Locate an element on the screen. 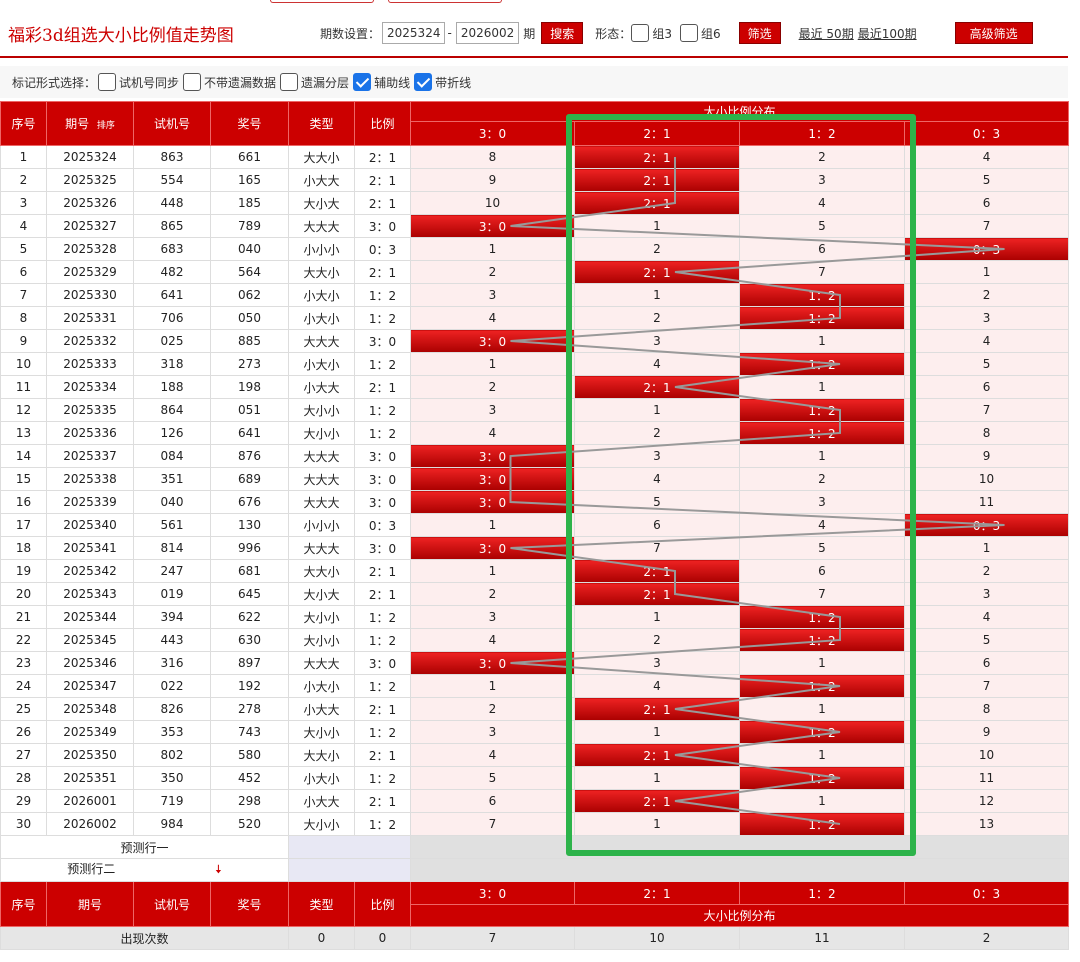 This screenshot has width=1080, height=962. footer-header-r03: 0：3 is located at coordinates (986, 893).